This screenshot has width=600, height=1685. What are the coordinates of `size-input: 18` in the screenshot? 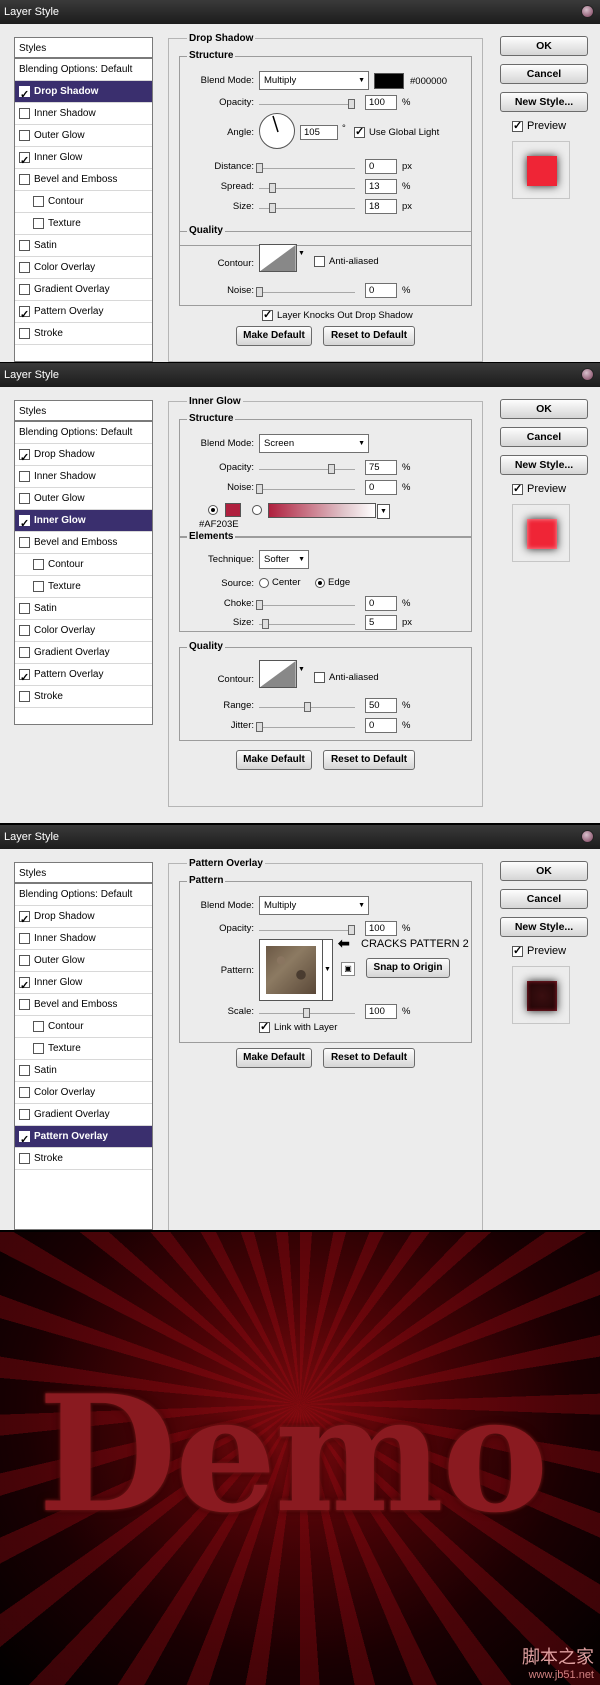 It's located at (381, 206).